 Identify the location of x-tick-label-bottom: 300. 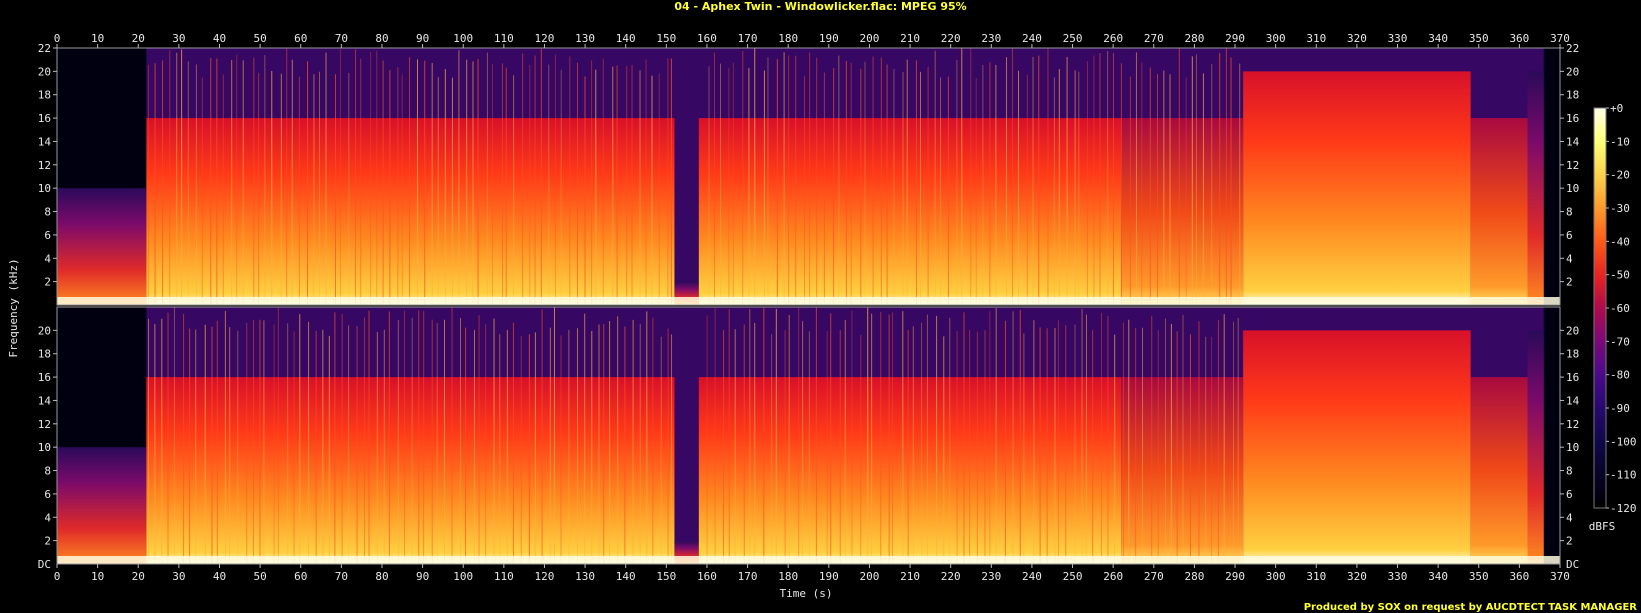
(1276, 576).